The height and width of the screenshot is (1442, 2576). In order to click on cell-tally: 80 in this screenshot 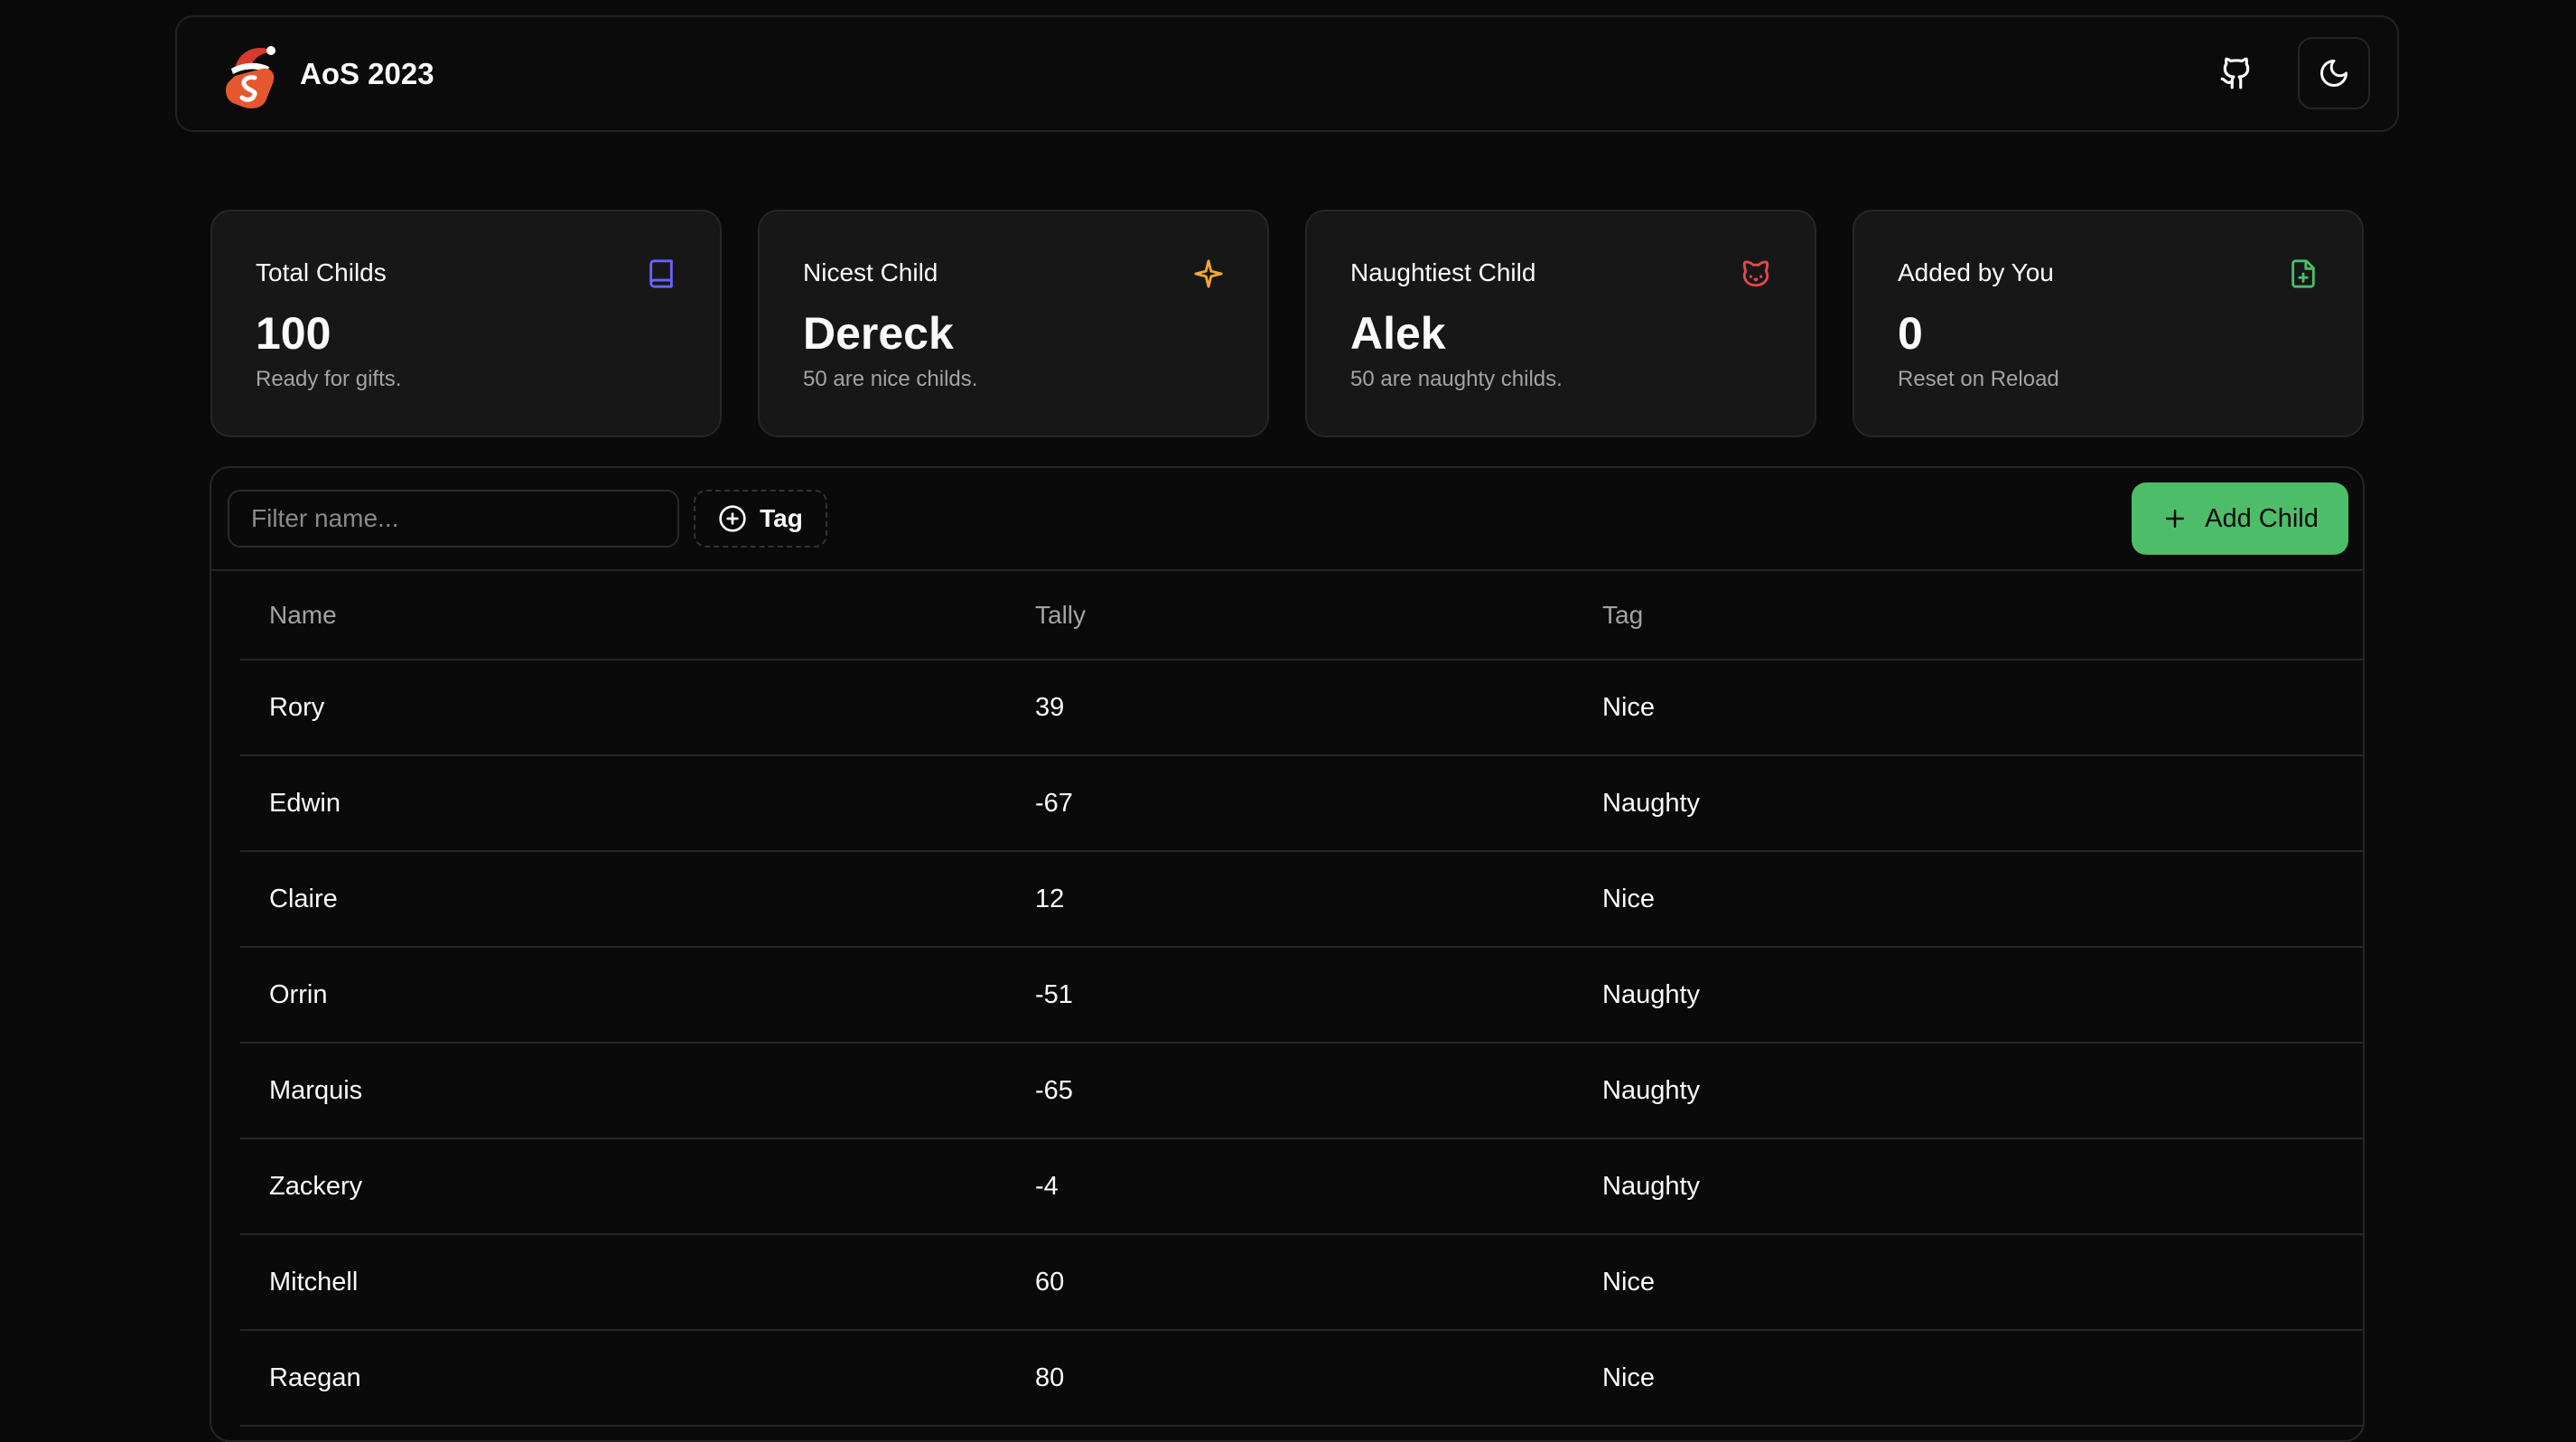, I will do `click(1050, 1377)`.